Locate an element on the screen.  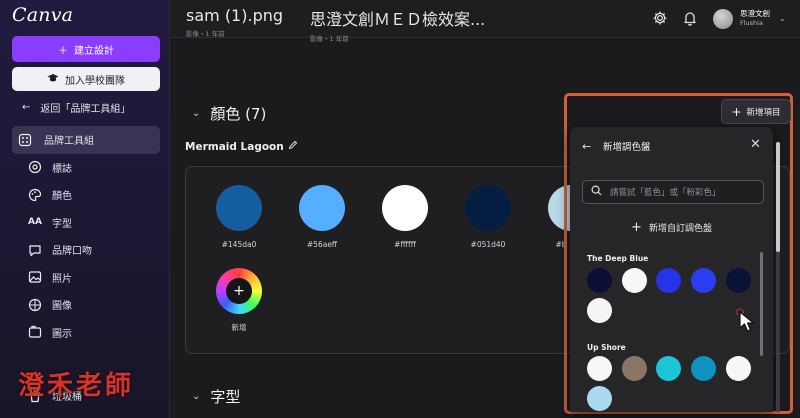
user-team: Flushia is located at coordinates (751, 23).